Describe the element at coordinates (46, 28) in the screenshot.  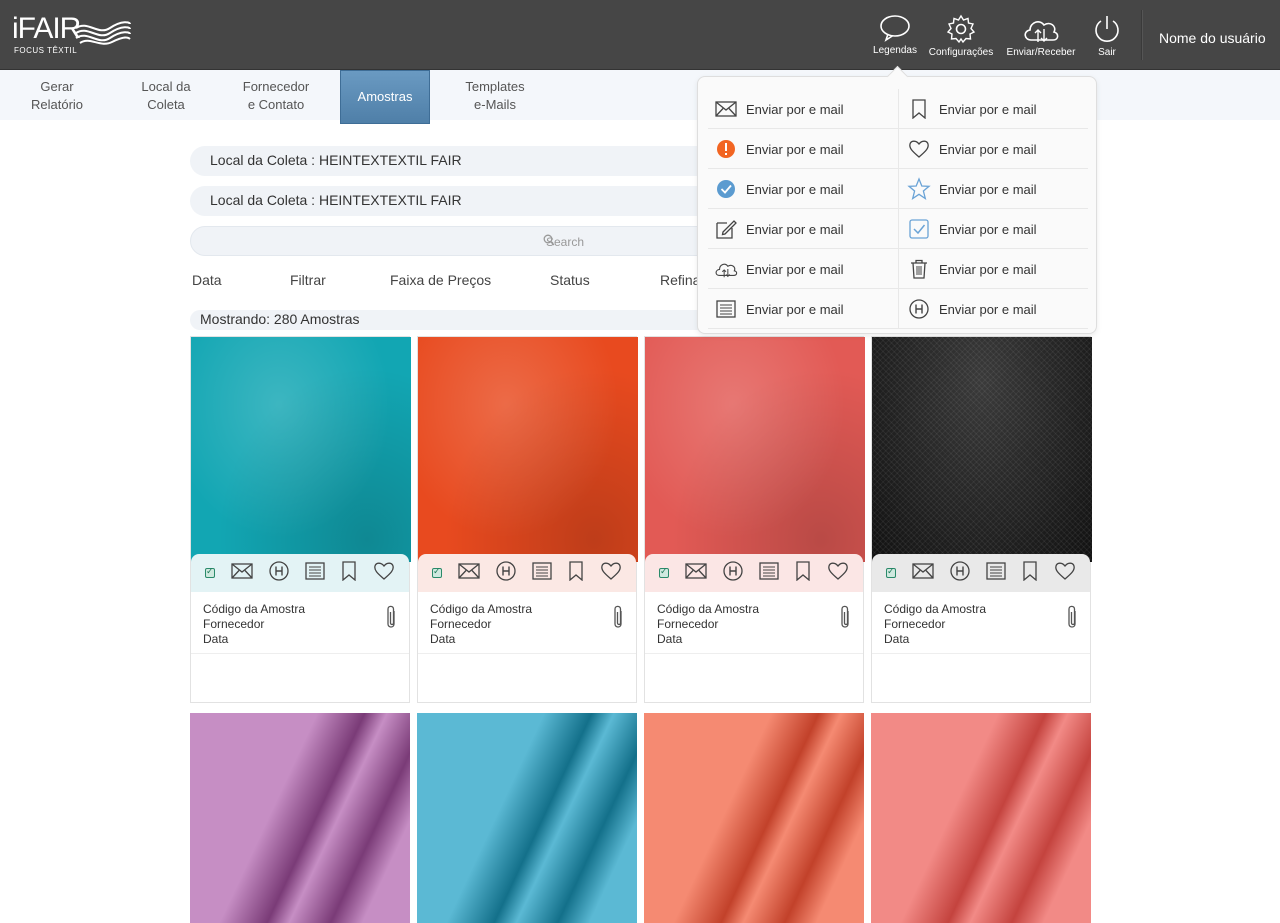
I see `logo-text: iFAIR` at that location.